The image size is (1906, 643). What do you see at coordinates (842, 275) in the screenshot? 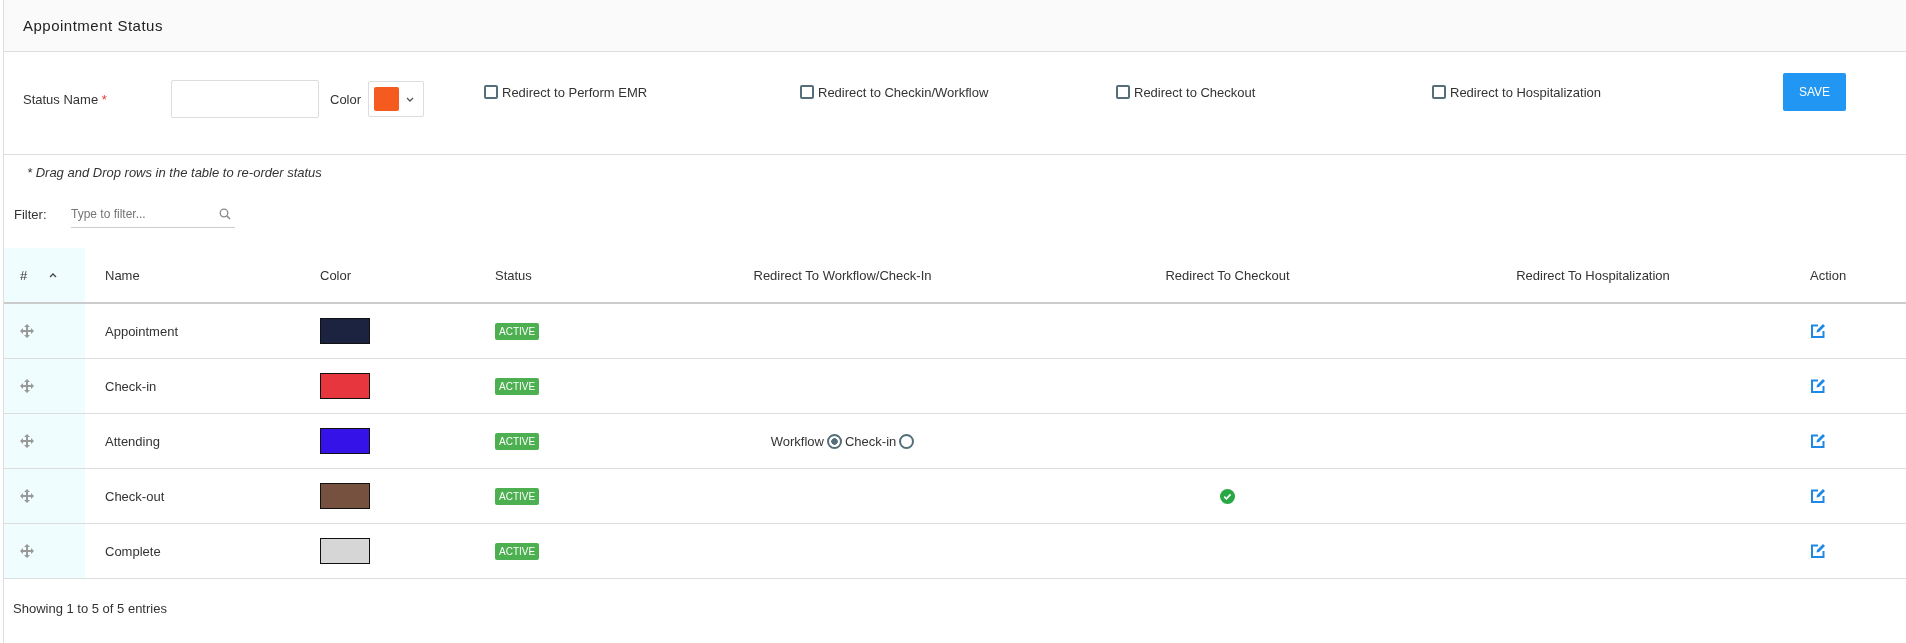
I see `column-header: Redirect To Workflow/Check-In` at bounding box center [842, 275].